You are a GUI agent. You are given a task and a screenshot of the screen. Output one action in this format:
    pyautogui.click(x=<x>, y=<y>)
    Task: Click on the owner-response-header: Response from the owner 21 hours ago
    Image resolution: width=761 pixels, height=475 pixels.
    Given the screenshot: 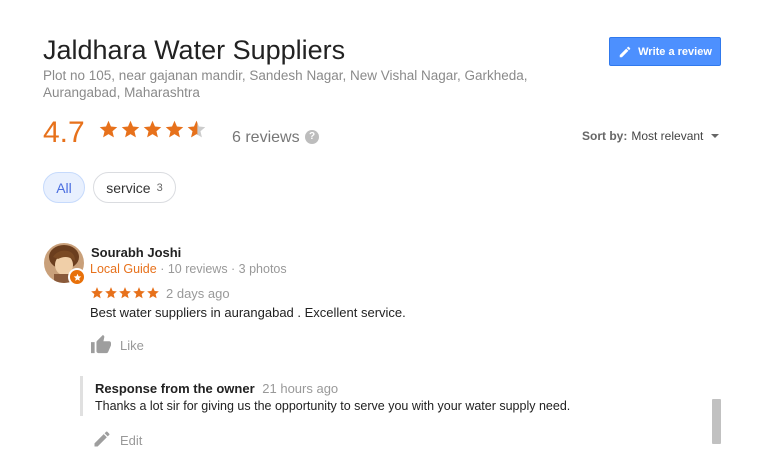 What is the action you would take?
    pyautogui.click(x=397, y=388)
    